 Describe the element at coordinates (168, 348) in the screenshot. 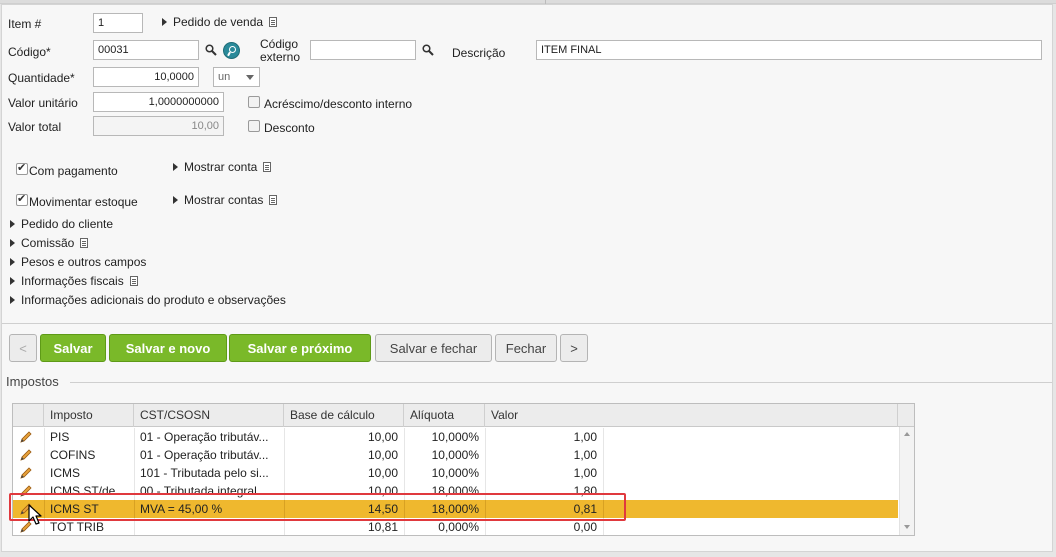

I see `save-and-new-button: Salvar e novo` at that location.